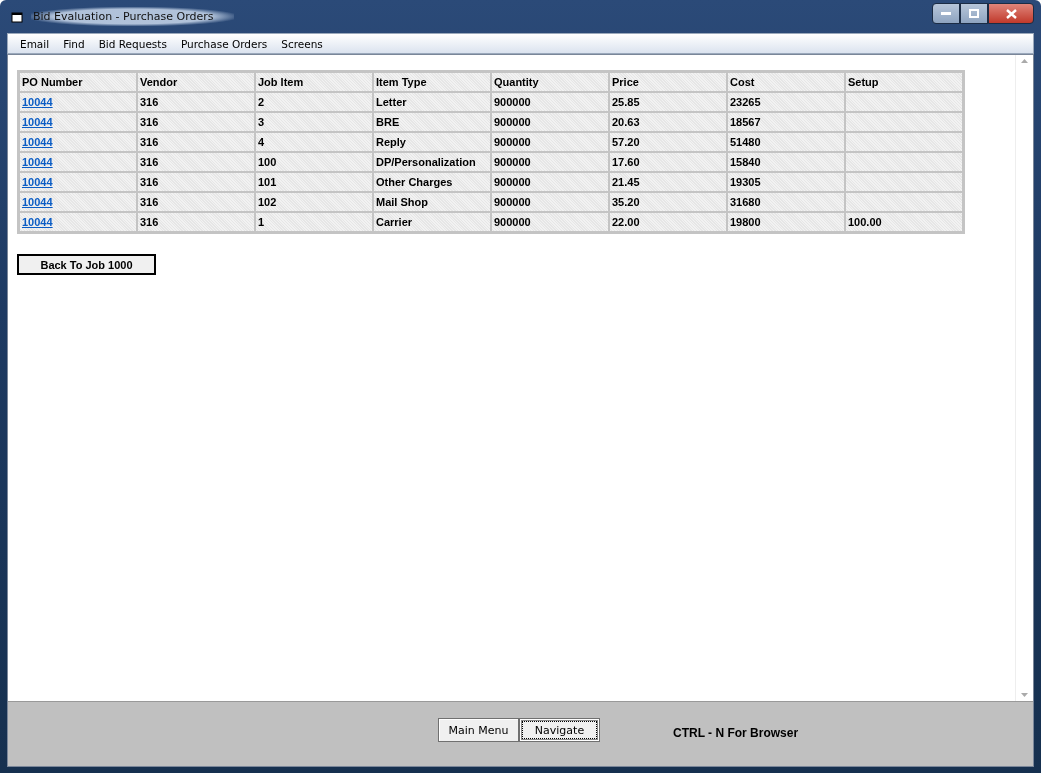  What do you see at coordinates (314, 102) in the screenshot?
I see `table-cell: 2` at bounding box center [314, 102].